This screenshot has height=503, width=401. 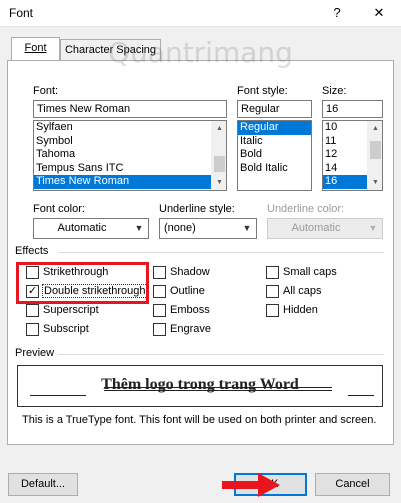 I want to click on size-label: Size:, so click(x=334, y=91).